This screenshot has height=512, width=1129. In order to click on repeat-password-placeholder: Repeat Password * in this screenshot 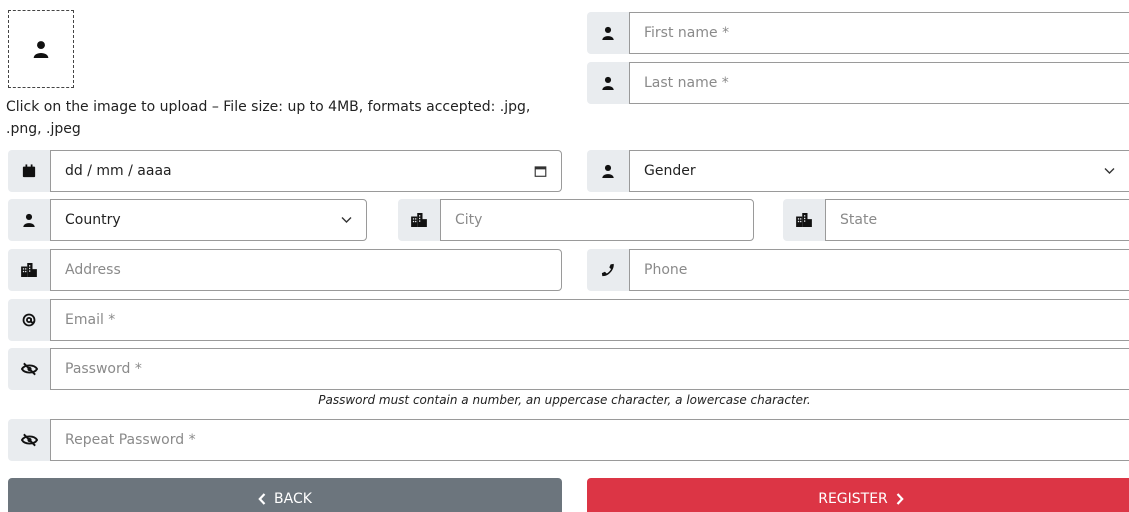, I will do `click(130, 440)`.